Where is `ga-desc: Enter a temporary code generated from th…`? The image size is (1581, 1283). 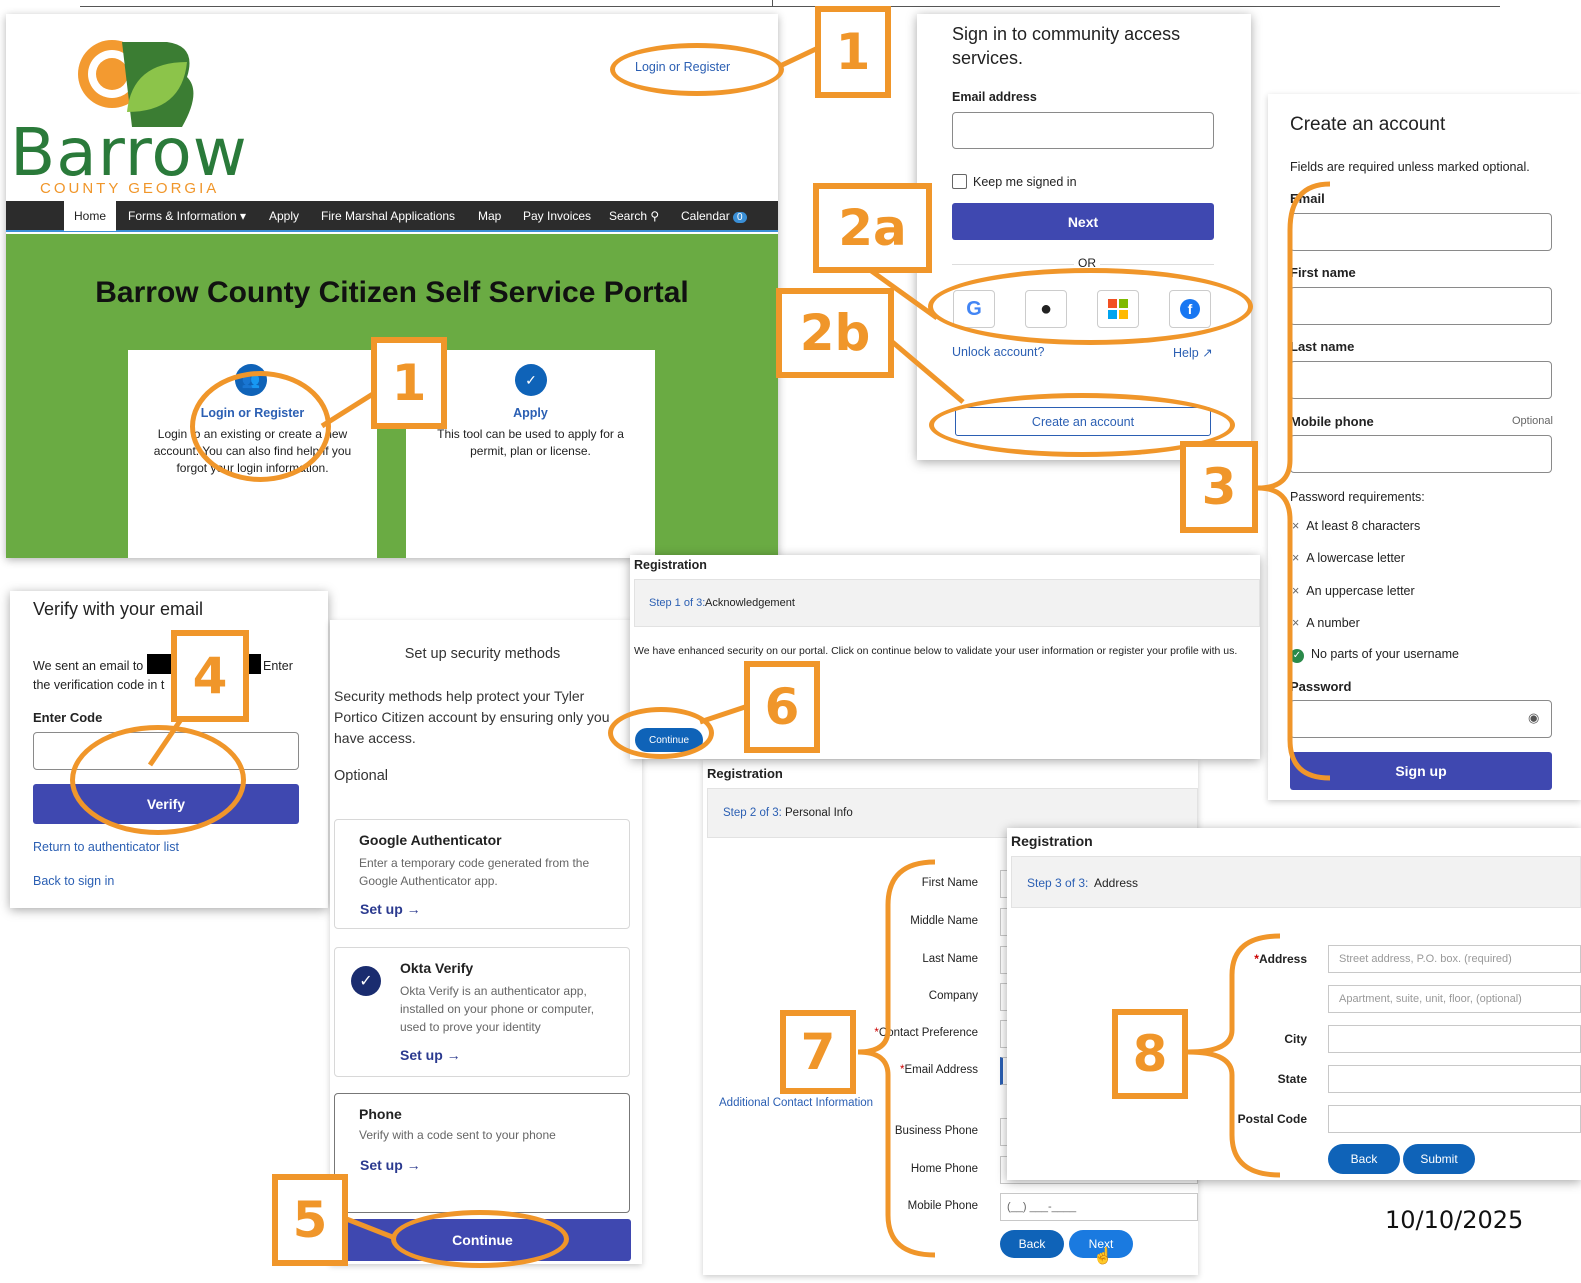 ga-desc: Enter a temporary code generated from th… is located at coordinates (474, 872).